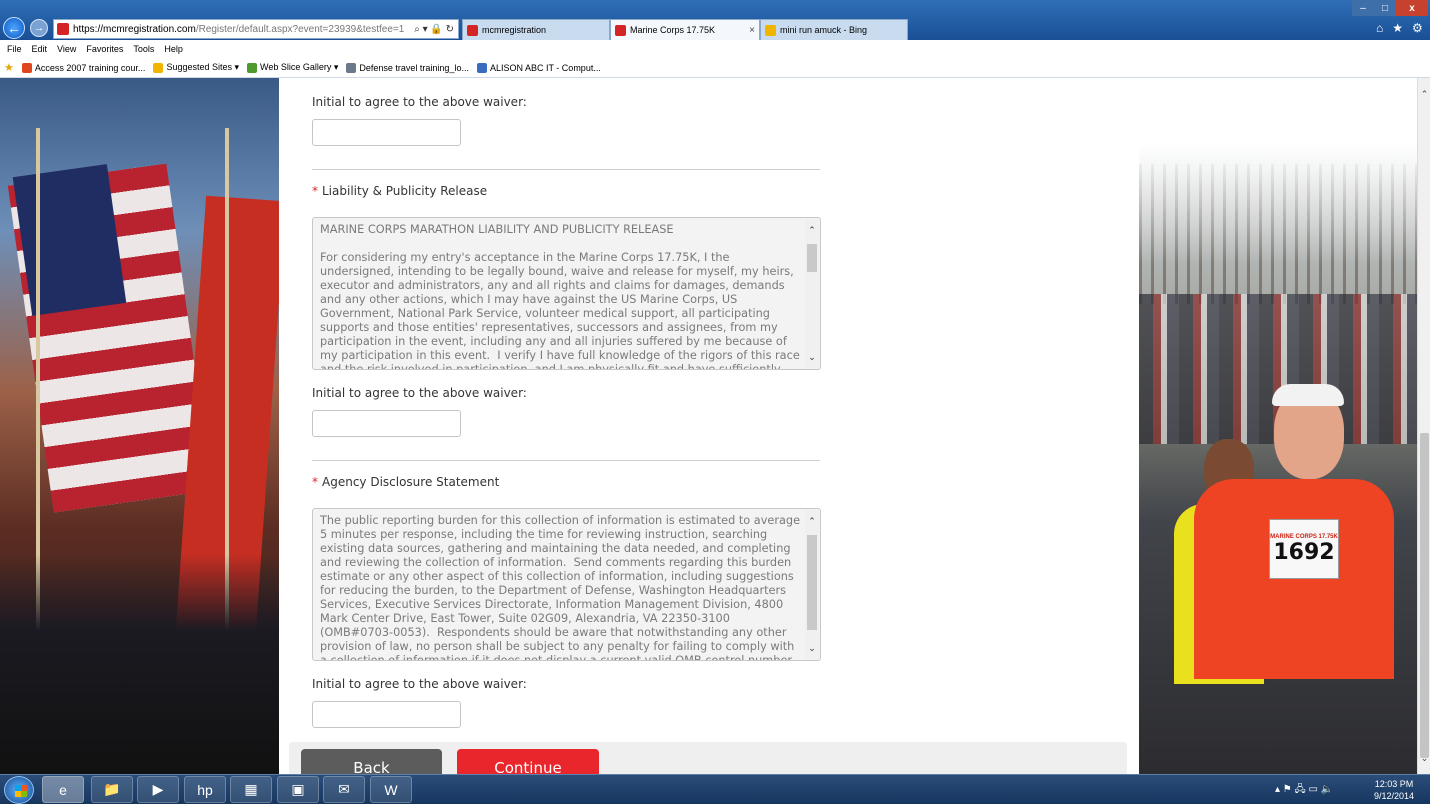 The width and height of the screenshot is (1430, 804). I want to click on hp-icon: hp, so click(205, 789).